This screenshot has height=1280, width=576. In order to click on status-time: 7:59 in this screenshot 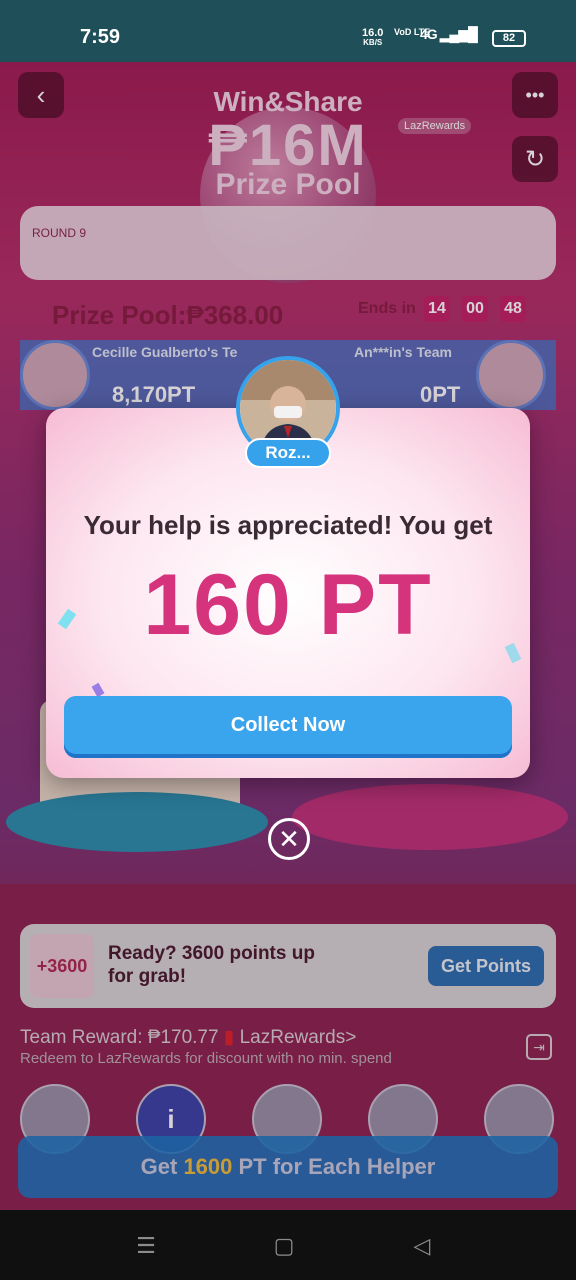, I will do `click(100, 37)`.